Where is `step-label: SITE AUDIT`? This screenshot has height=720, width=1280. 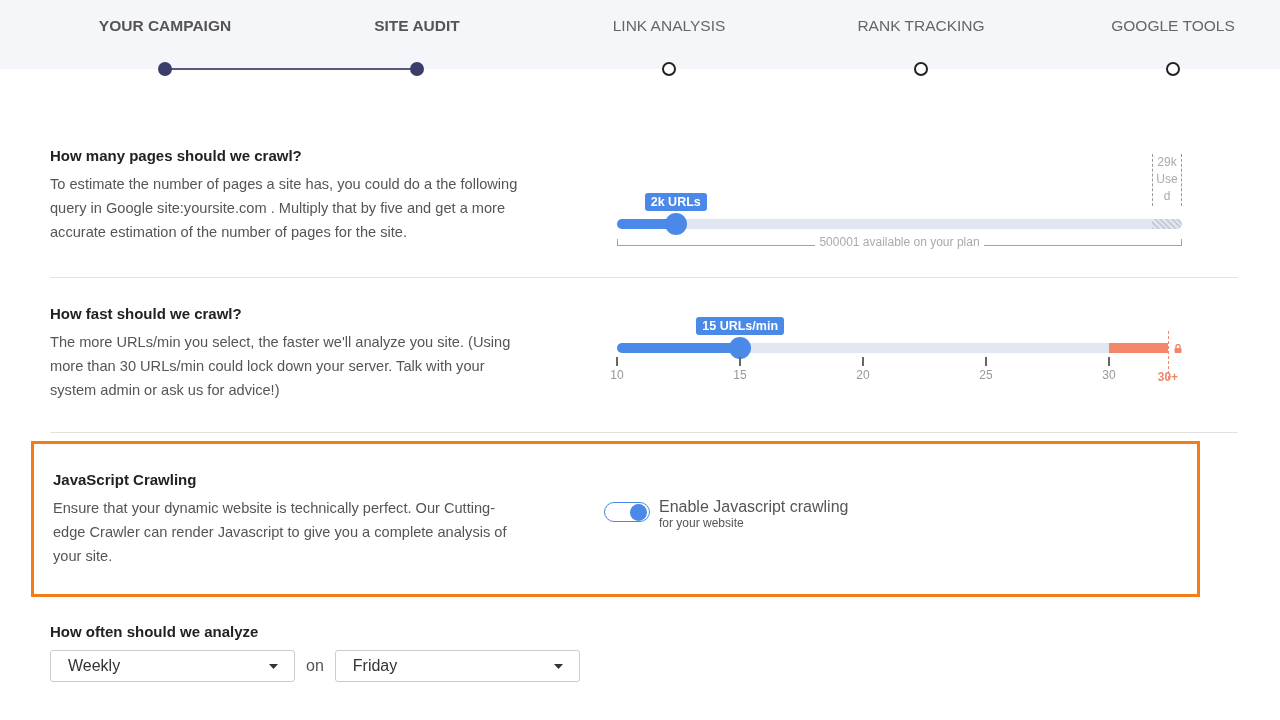 step-label: SITE AUDIT is located at coordinates (417, 27).